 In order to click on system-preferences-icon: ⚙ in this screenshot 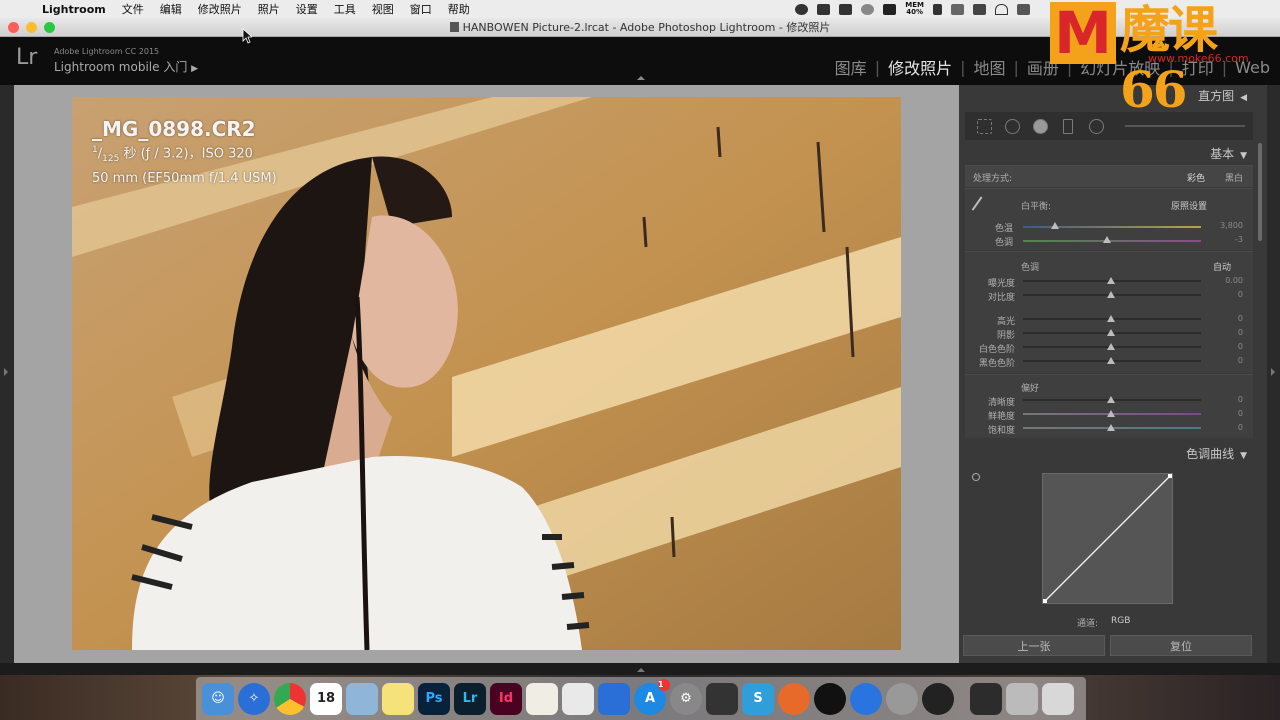, I will do `click(686, 698)`.